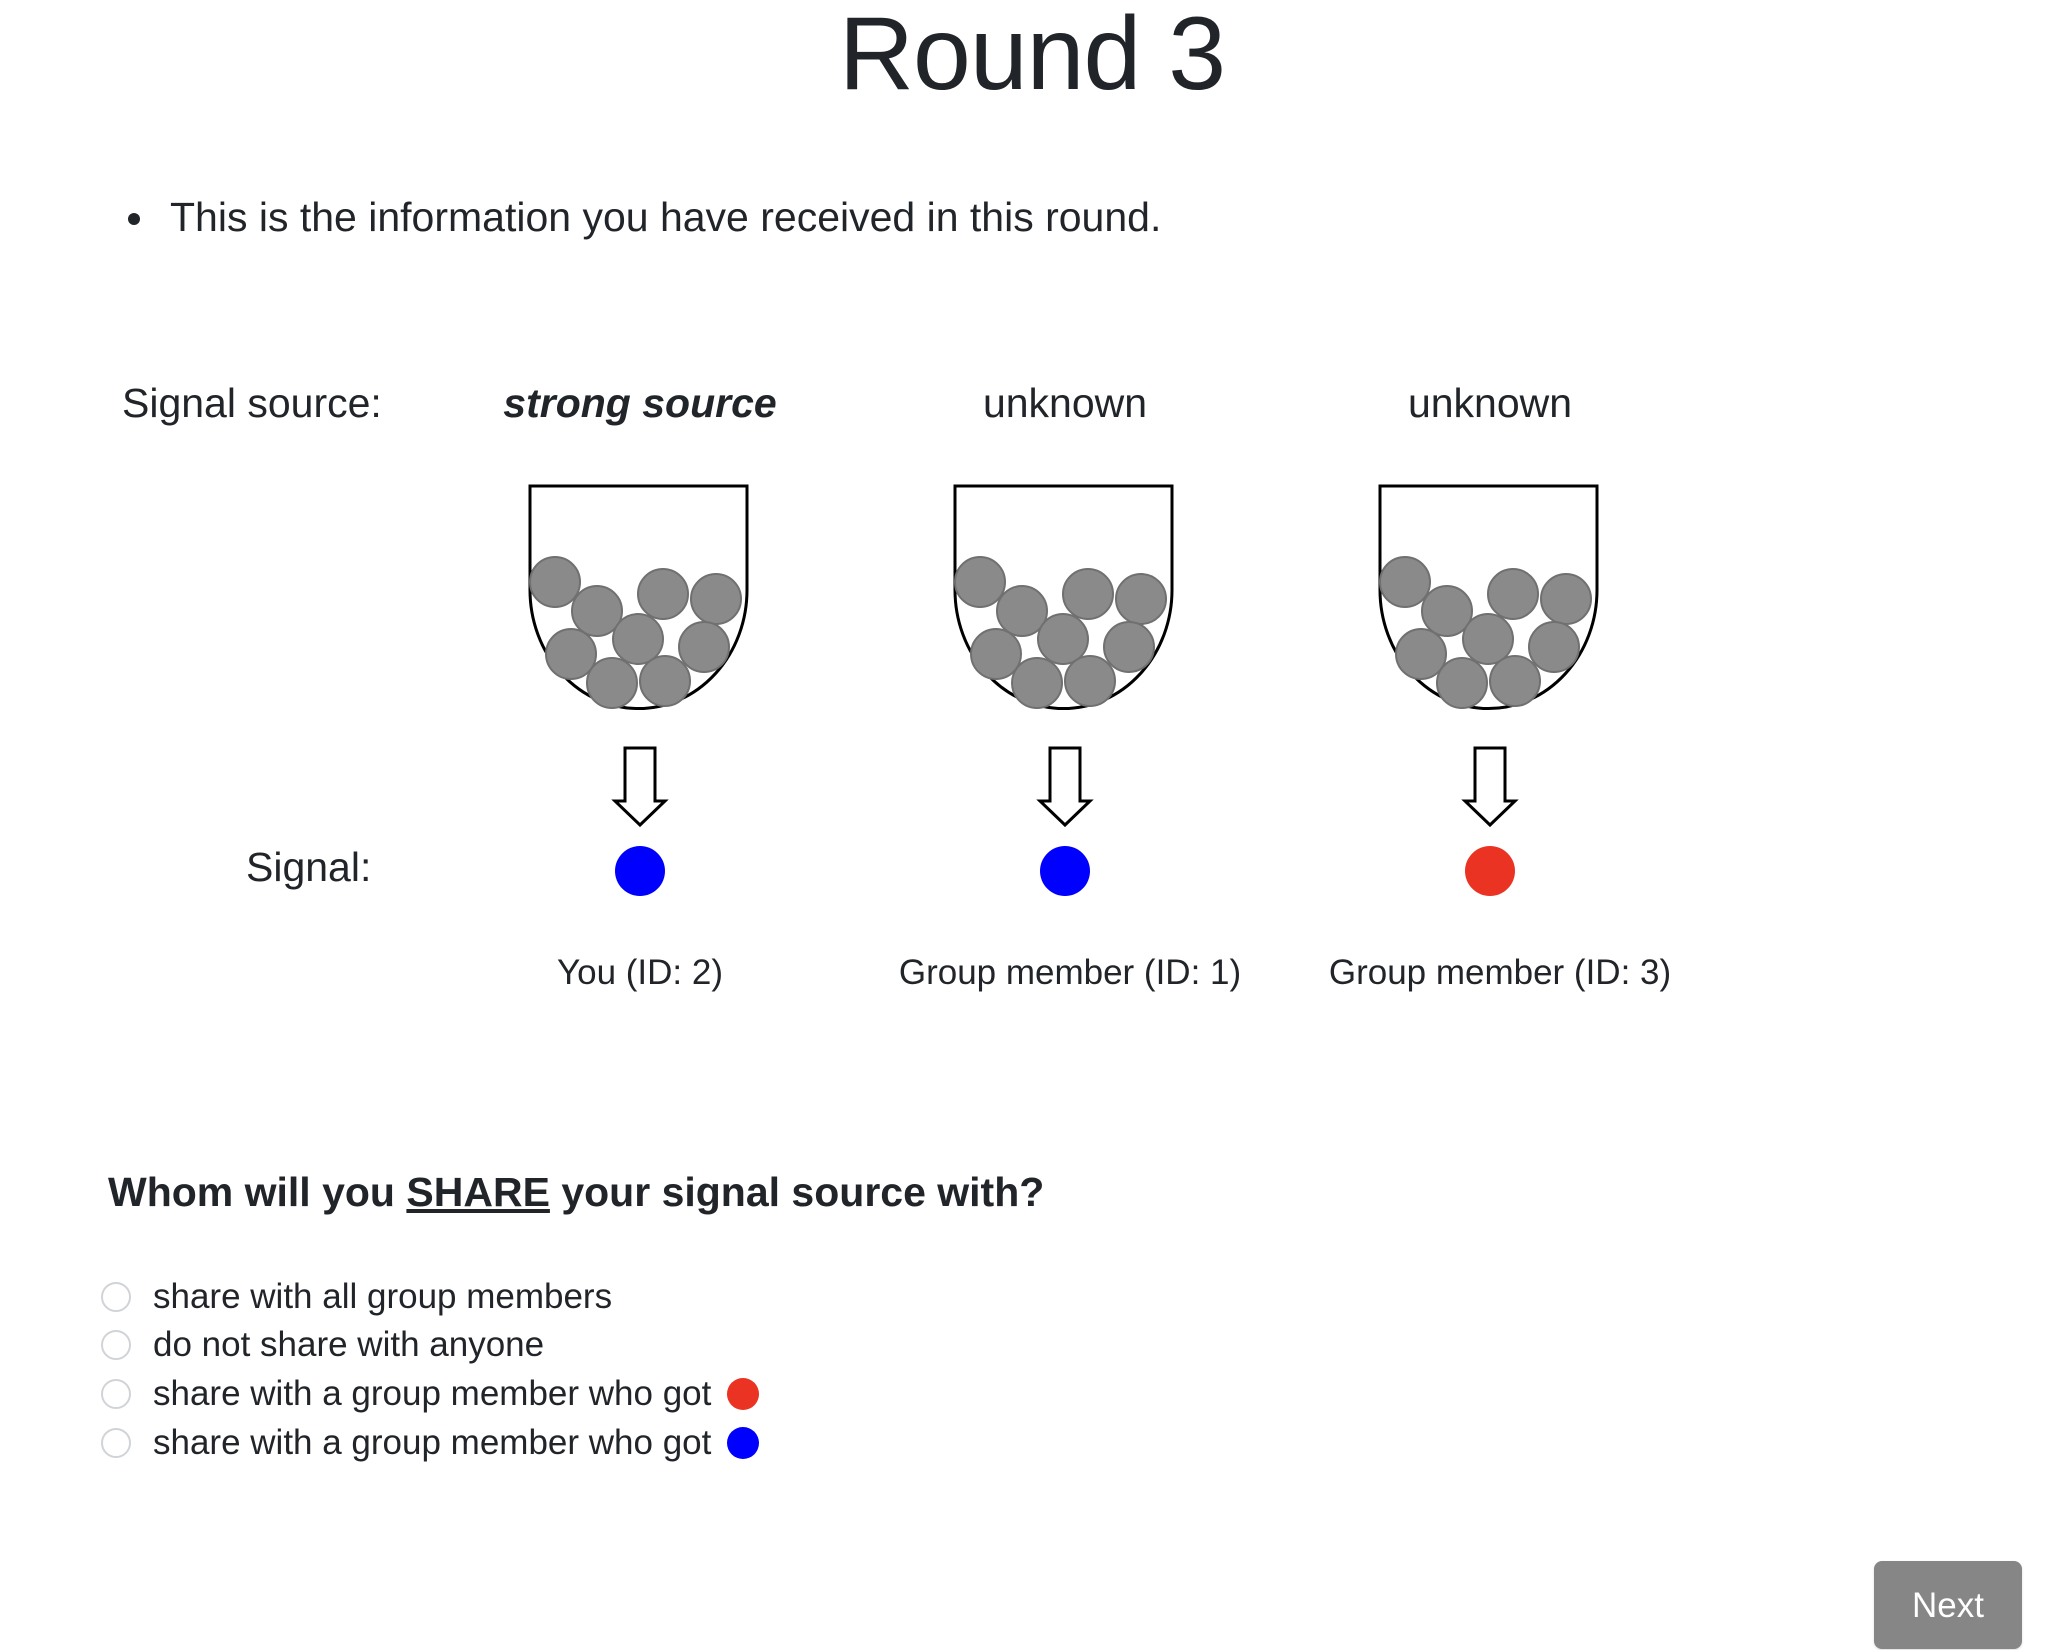 The image size is (2064, 1650). Describe the element at coordinates (251, 1192) in the screenshot. I see `question-prefix: Whom will you` at that location.